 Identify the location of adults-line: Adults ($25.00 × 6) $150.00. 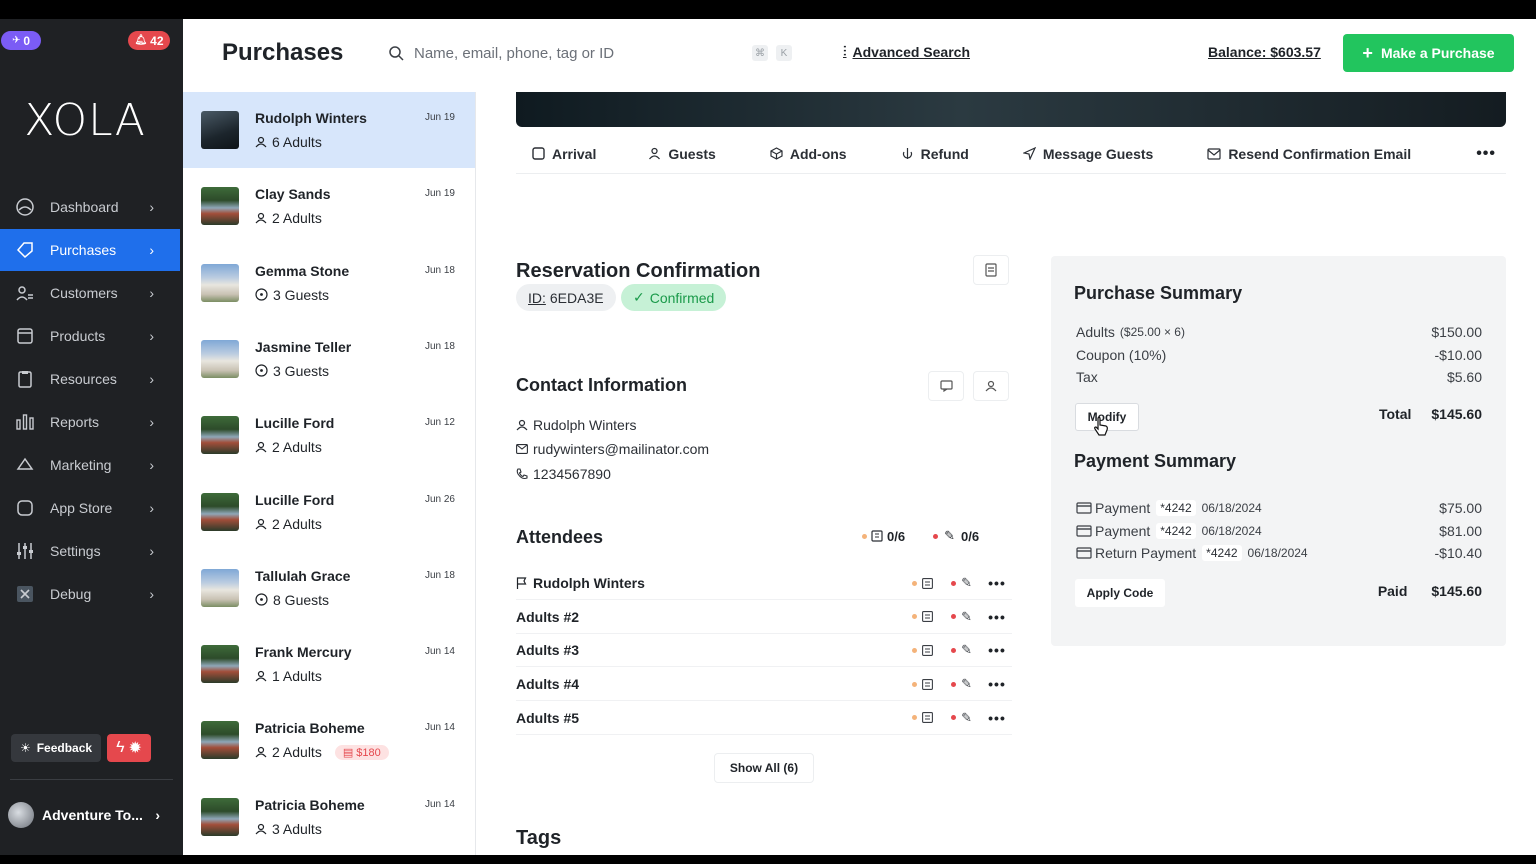
(1279, 332).